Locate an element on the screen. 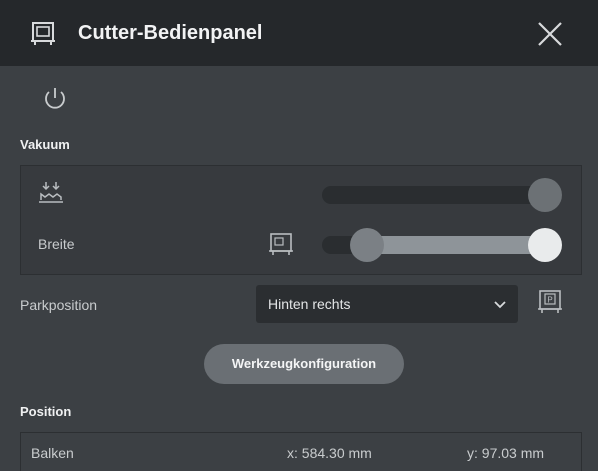 The height and width of the screenshot is (471, 598). chevron-down-icon is located at coordinates (500, 307).